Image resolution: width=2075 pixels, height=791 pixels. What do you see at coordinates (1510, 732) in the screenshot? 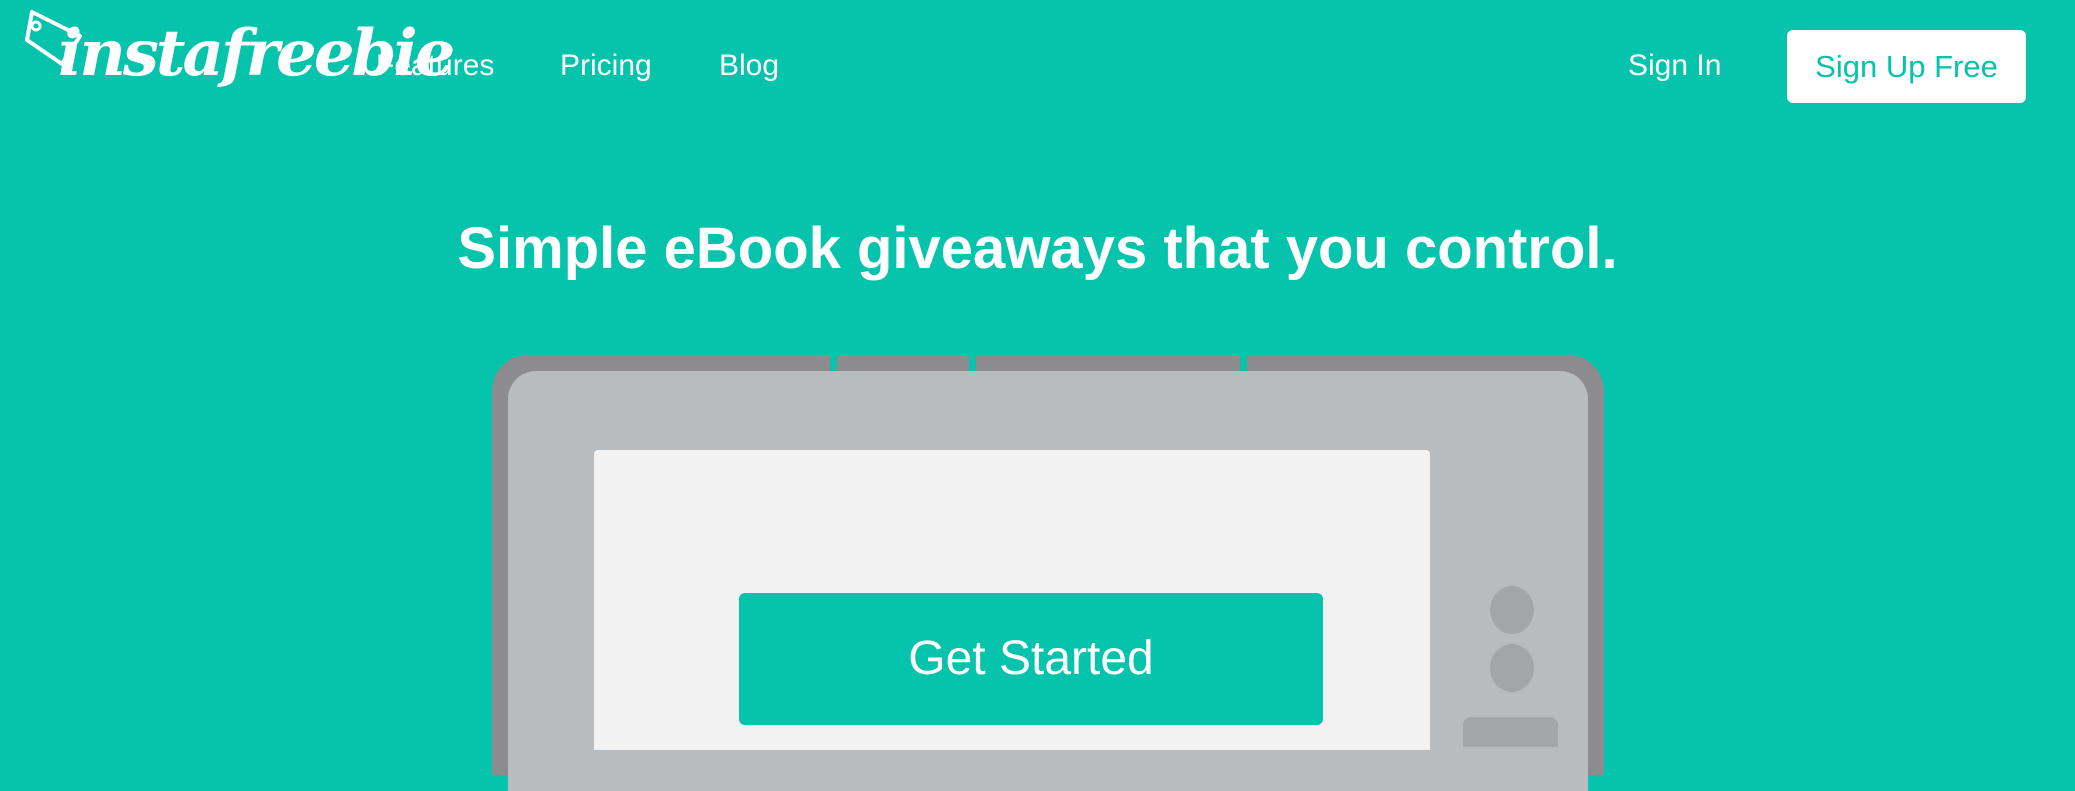
I see `device-port` at bounding box center [1510, 732].